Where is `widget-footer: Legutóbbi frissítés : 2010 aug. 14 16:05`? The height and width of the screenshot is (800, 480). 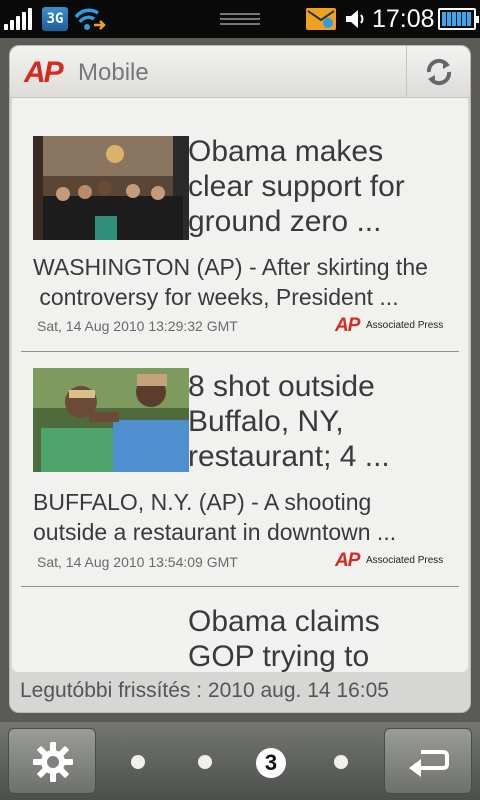
widget-footer: Legutóbbi frissítés : 2010 aug. 14 16:05 is located at coordinates (240, 692).